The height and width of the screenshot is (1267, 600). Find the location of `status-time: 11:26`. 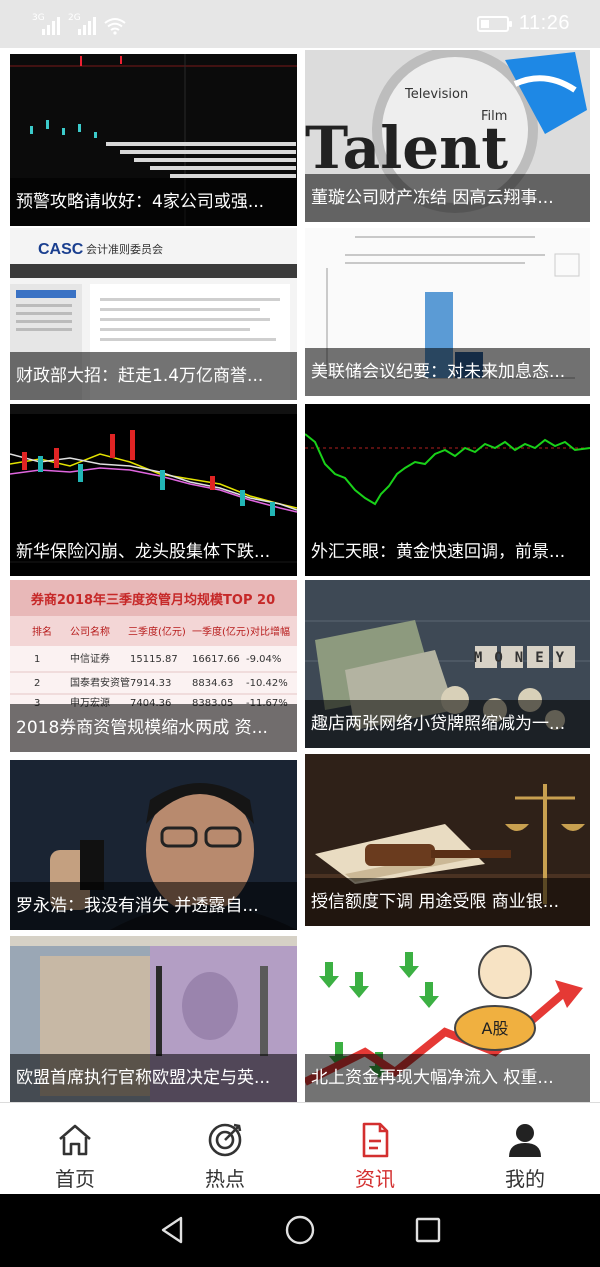

status-time: 11:26 is located at coordinates (544, 23).